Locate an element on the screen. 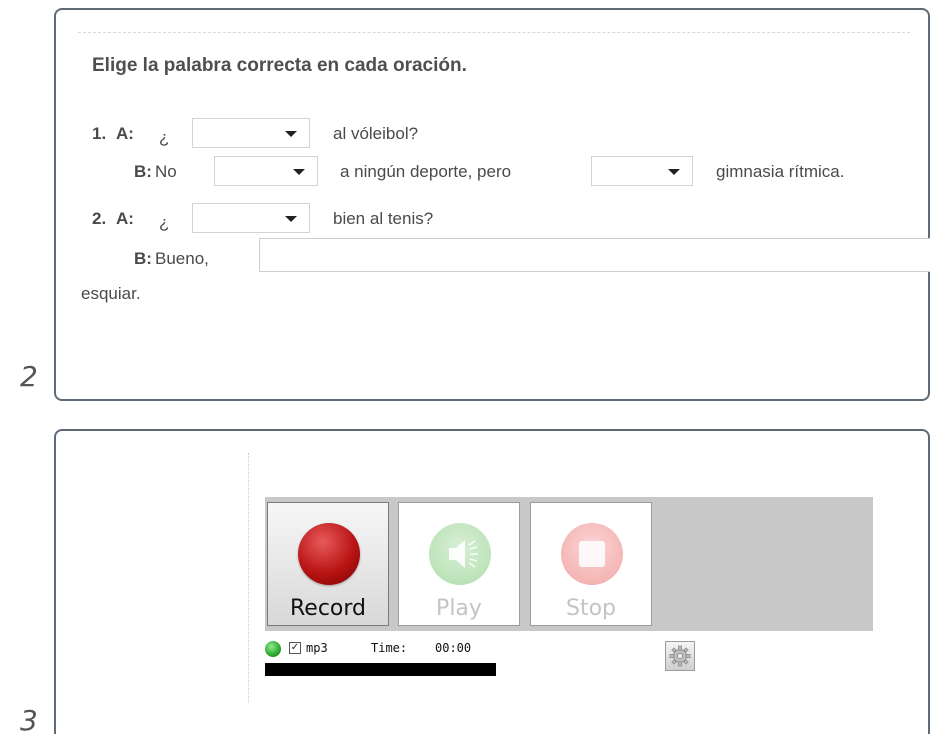 Image resolution: width=932 pixels, height=734 pixels. recorder-status-row: ✓ mp3 Time: 00:00 is located at coordinates (569, 650).